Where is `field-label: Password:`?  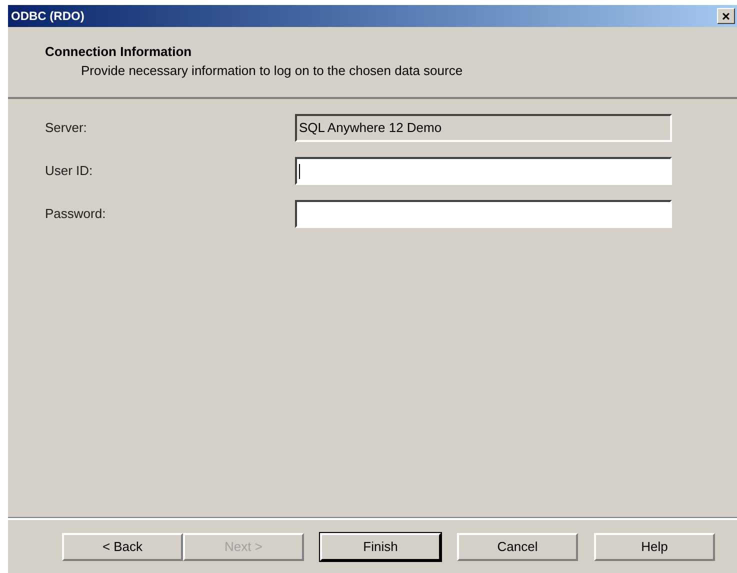
field-label: Password: is located at coordinates (76, 214).